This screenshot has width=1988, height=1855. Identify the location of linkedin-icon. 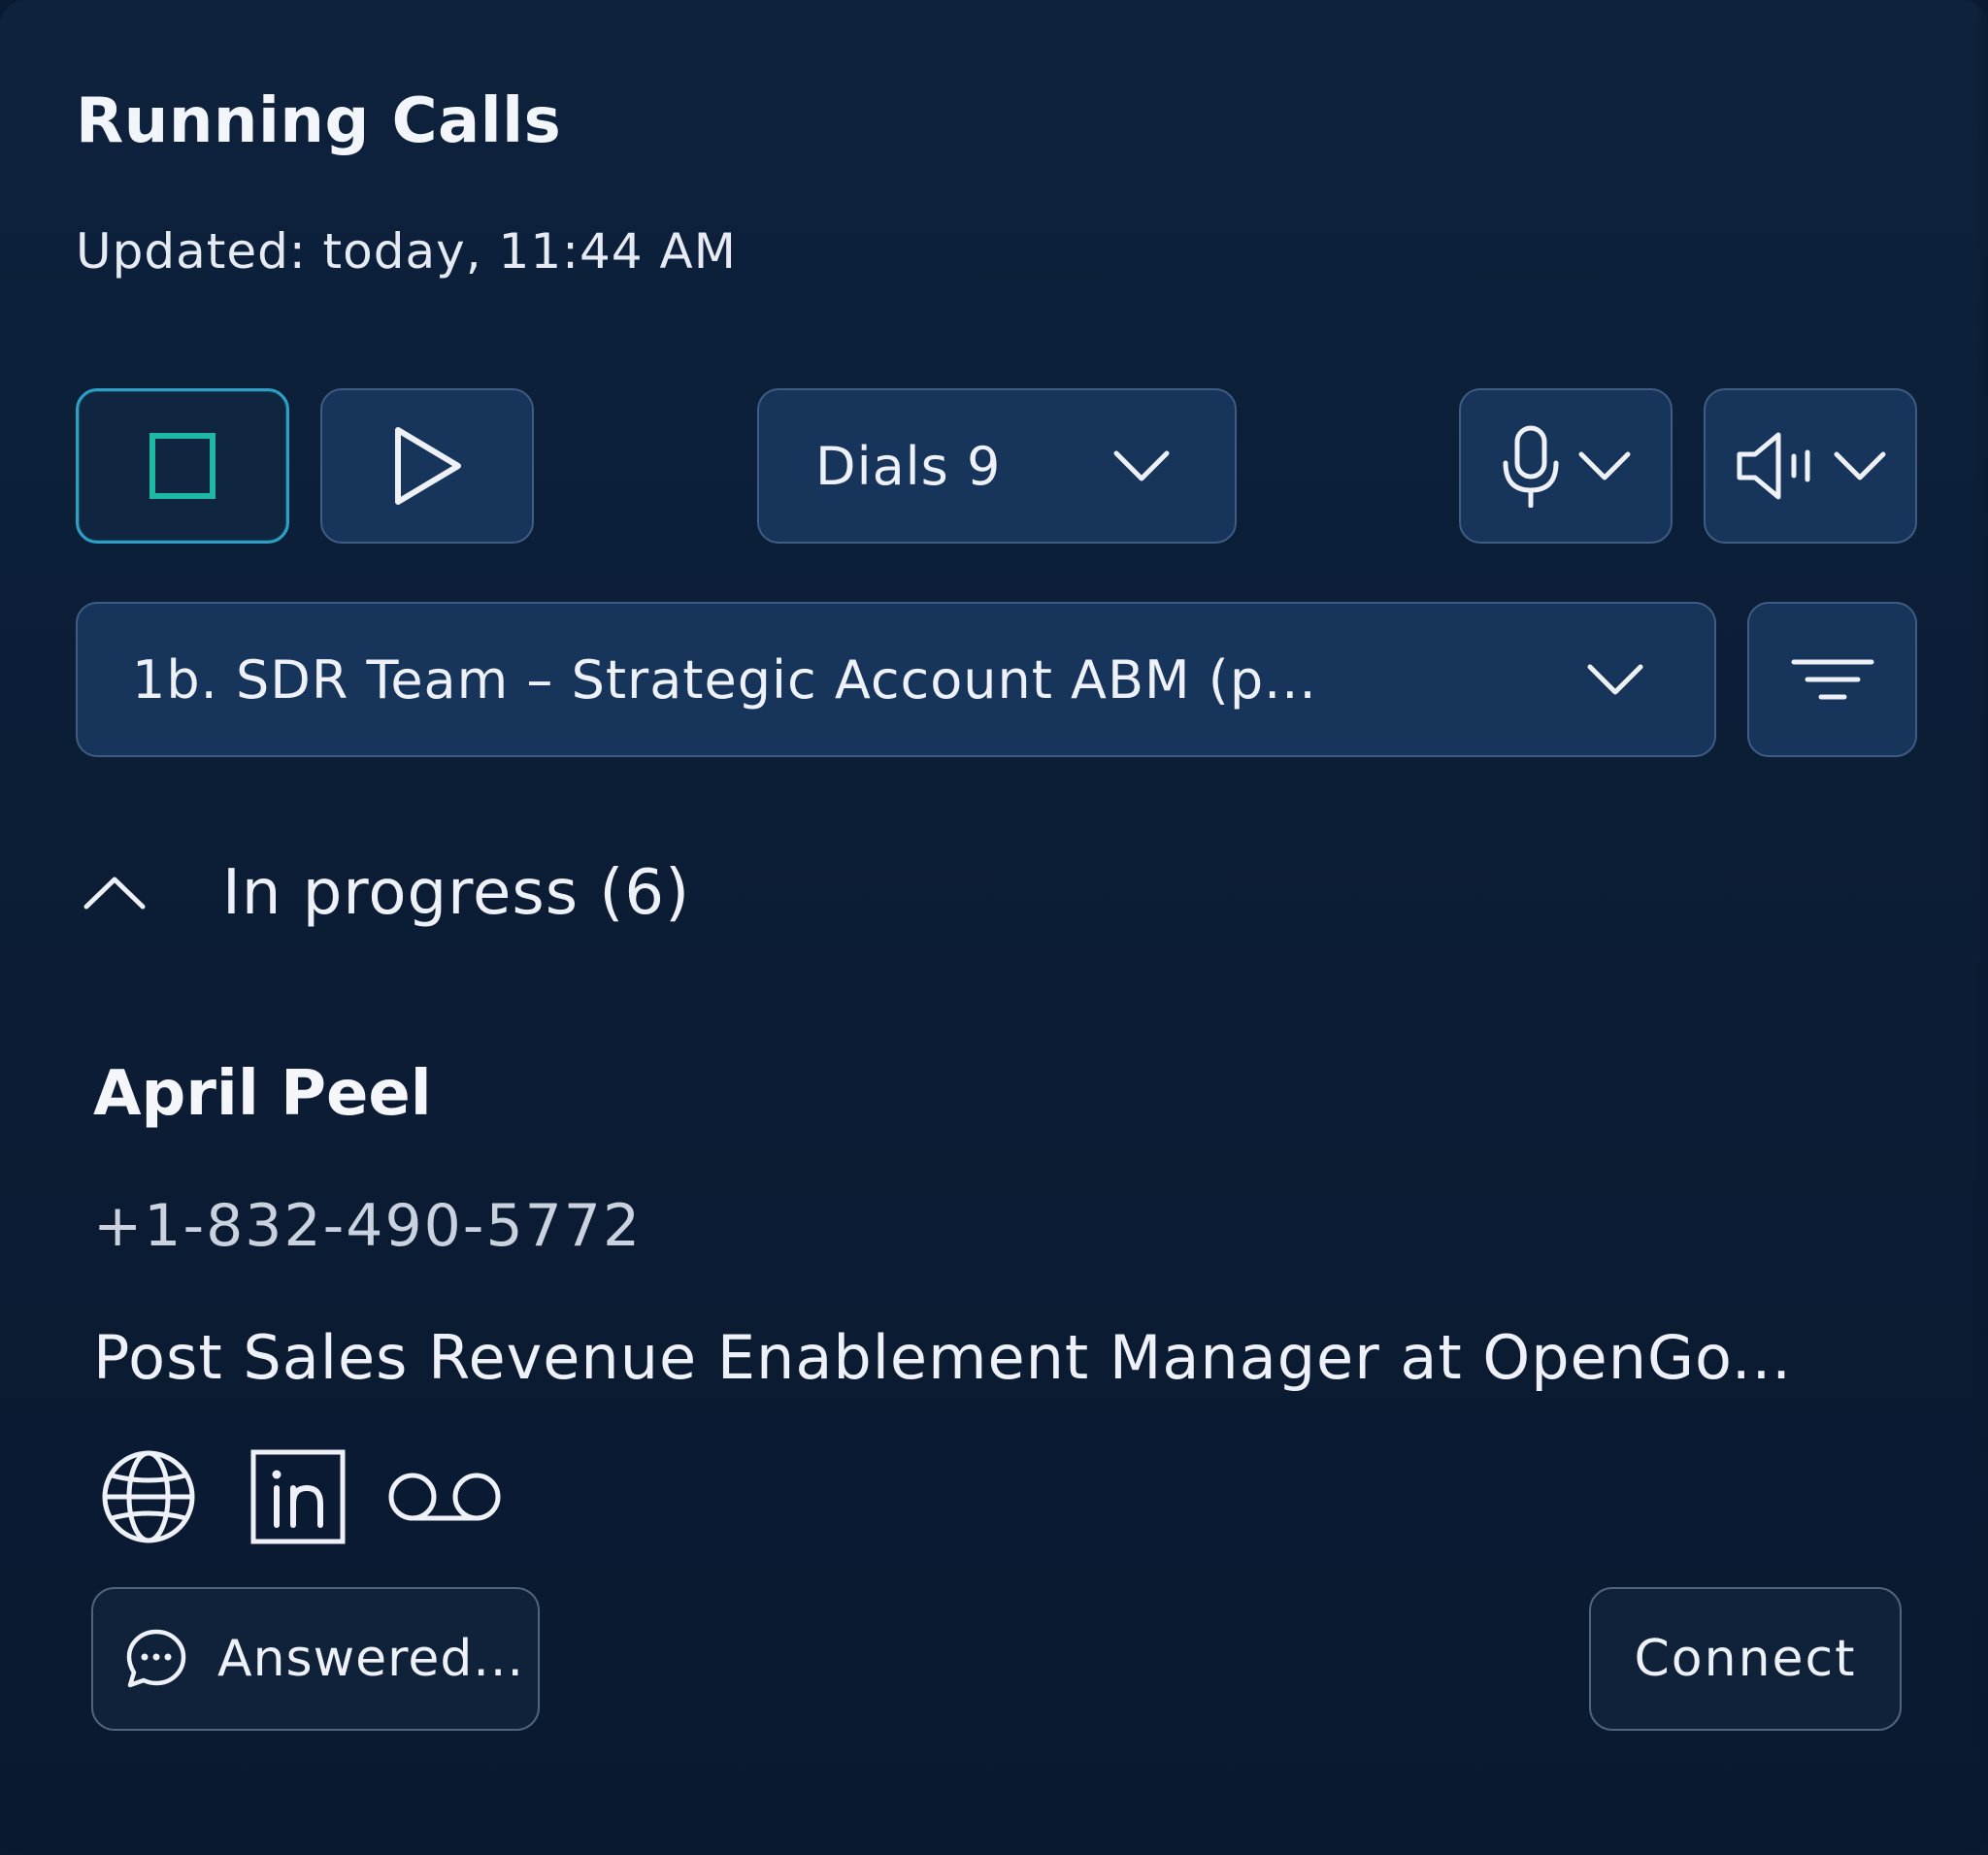
(298, 1496).